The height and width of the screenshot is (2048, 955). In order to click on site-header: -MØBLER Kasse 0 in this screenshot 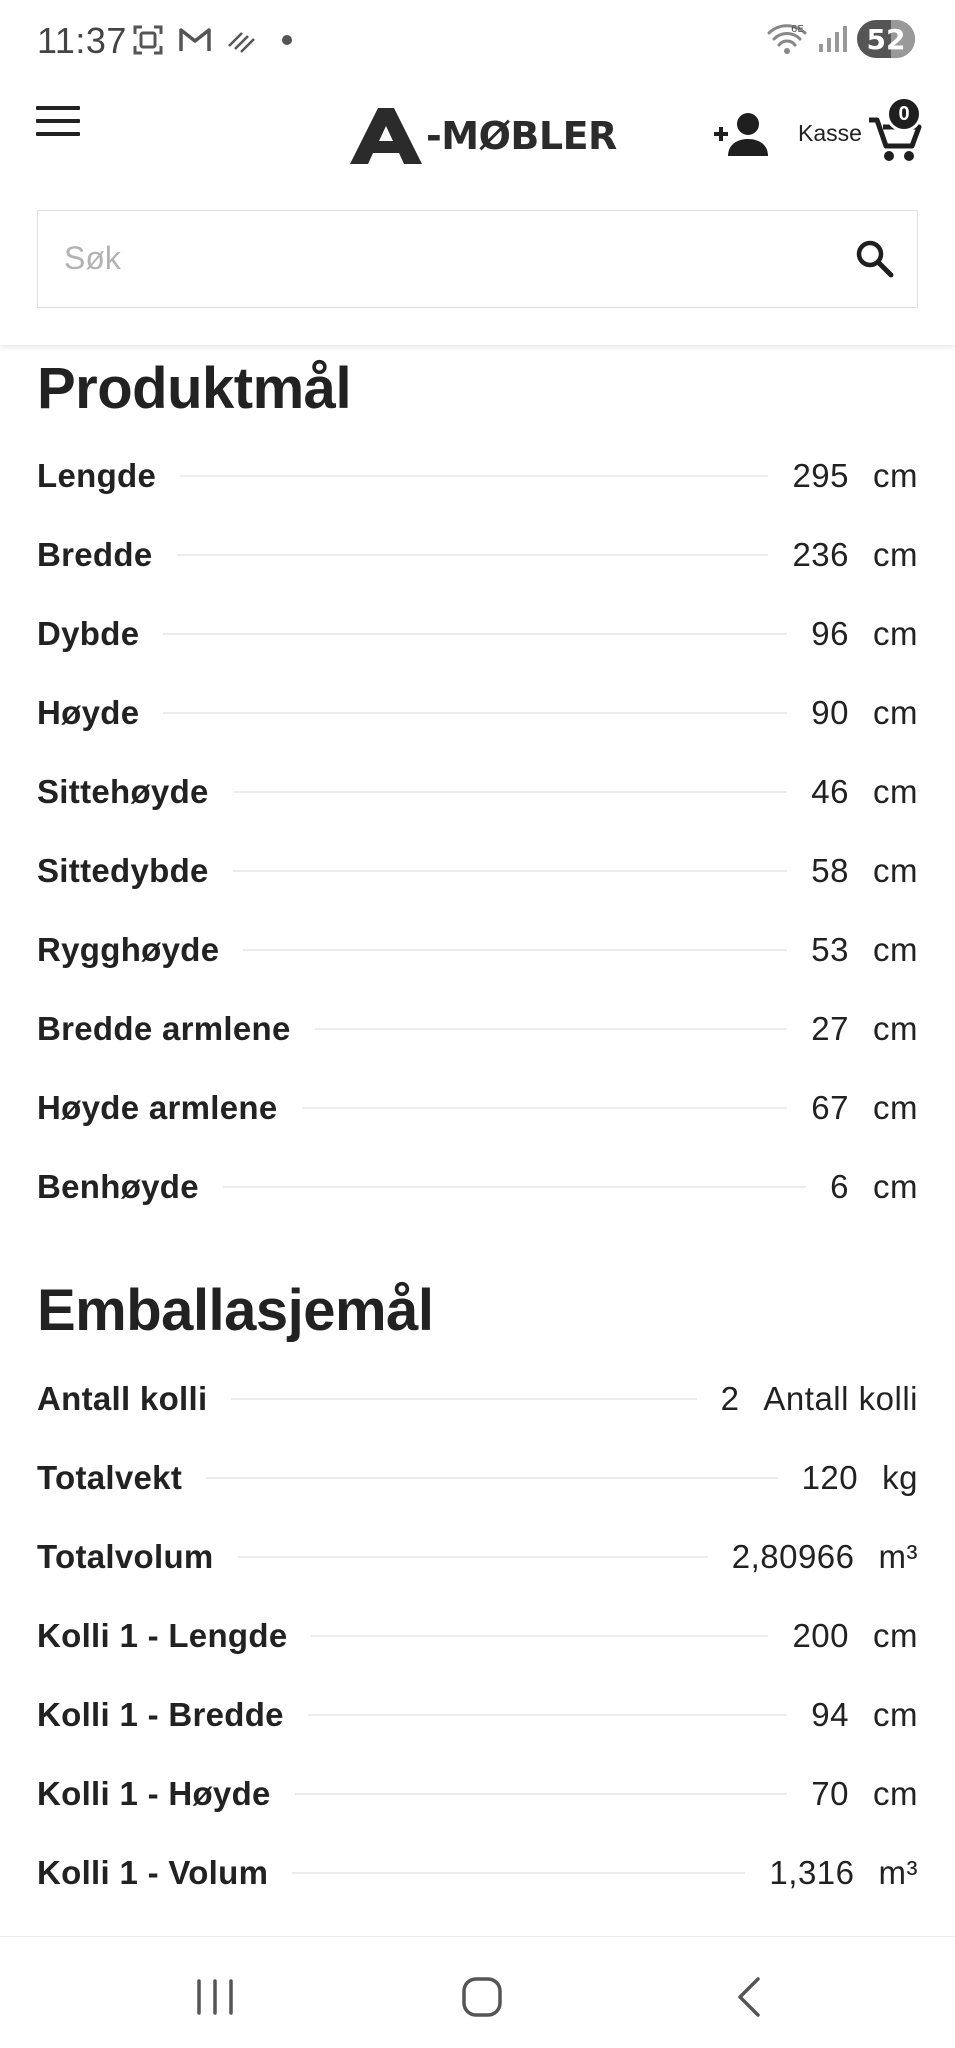, I will do `click(477, 212)`.